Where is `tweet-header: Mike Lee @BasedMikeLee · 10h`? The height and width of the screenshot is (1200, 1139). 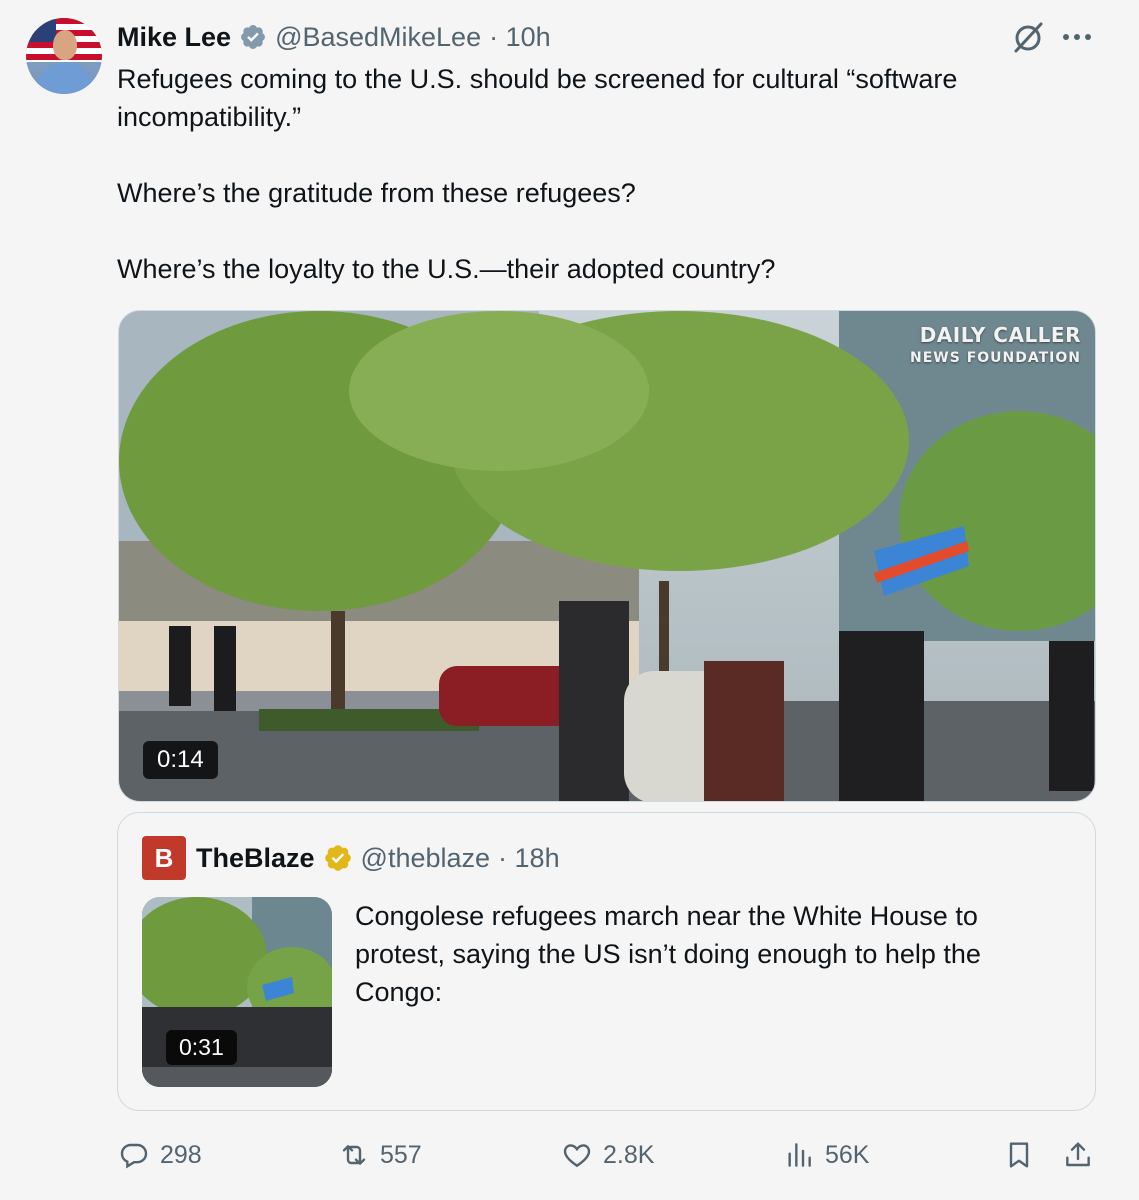 tweet-header: Mike Lee @BasedMikeLee · 10h is located at coordinates (334, 37).